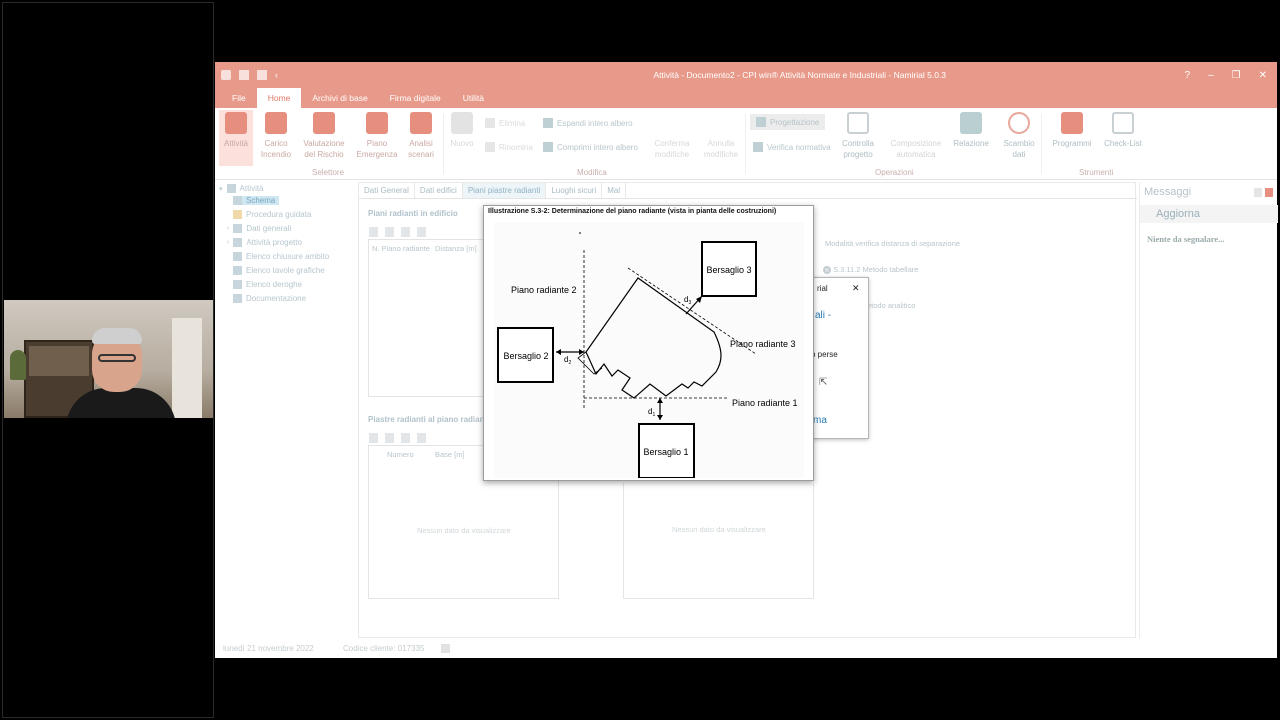  What do you see at coordinates (1168, 192) in the screenshot?
I see `messages-title: Messaggi` at bounding box center [1168, 192].